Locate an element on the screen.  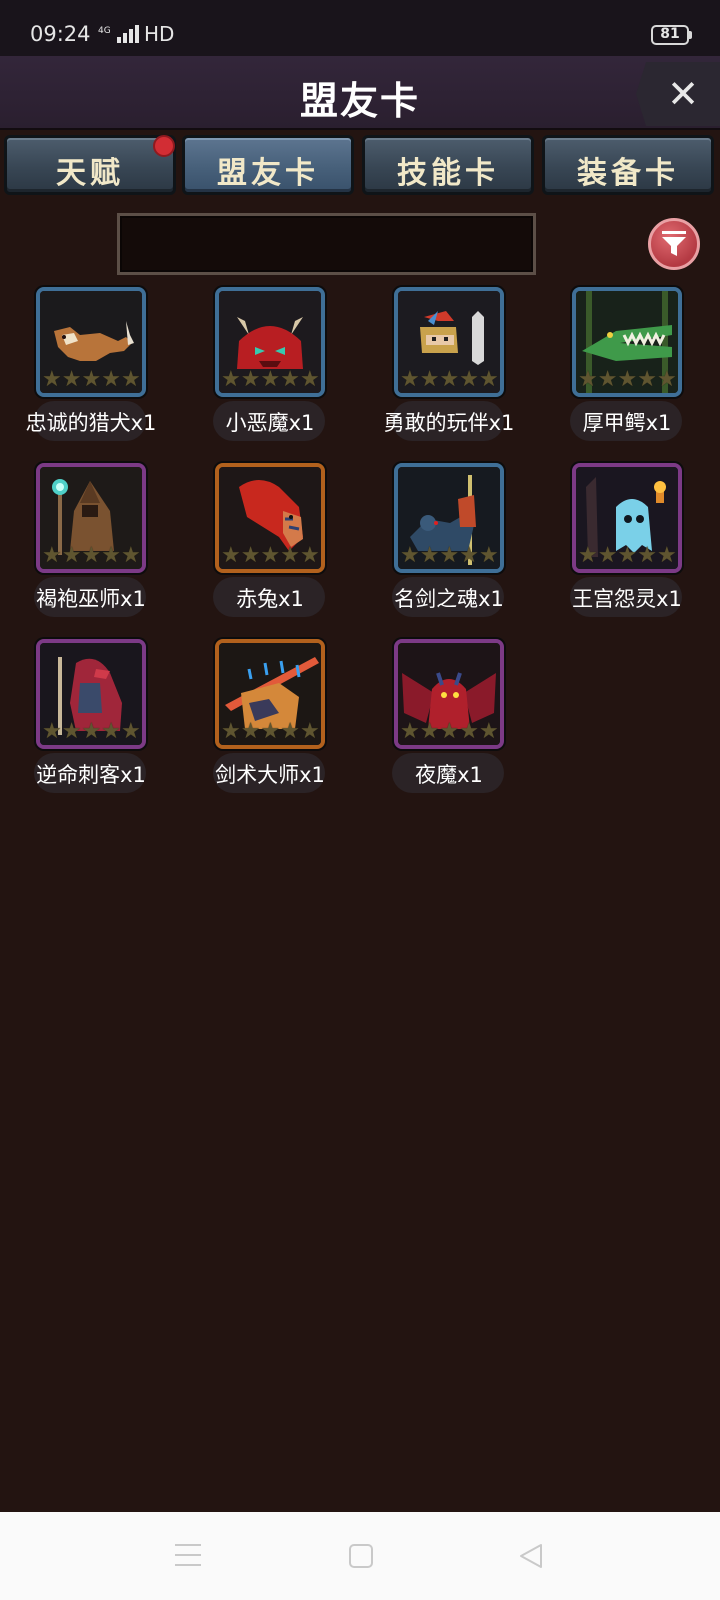
ally-card: ★ ★ ★ ★ ★ 忠诚的猎犬x1 is located at coordinates (96, 367).